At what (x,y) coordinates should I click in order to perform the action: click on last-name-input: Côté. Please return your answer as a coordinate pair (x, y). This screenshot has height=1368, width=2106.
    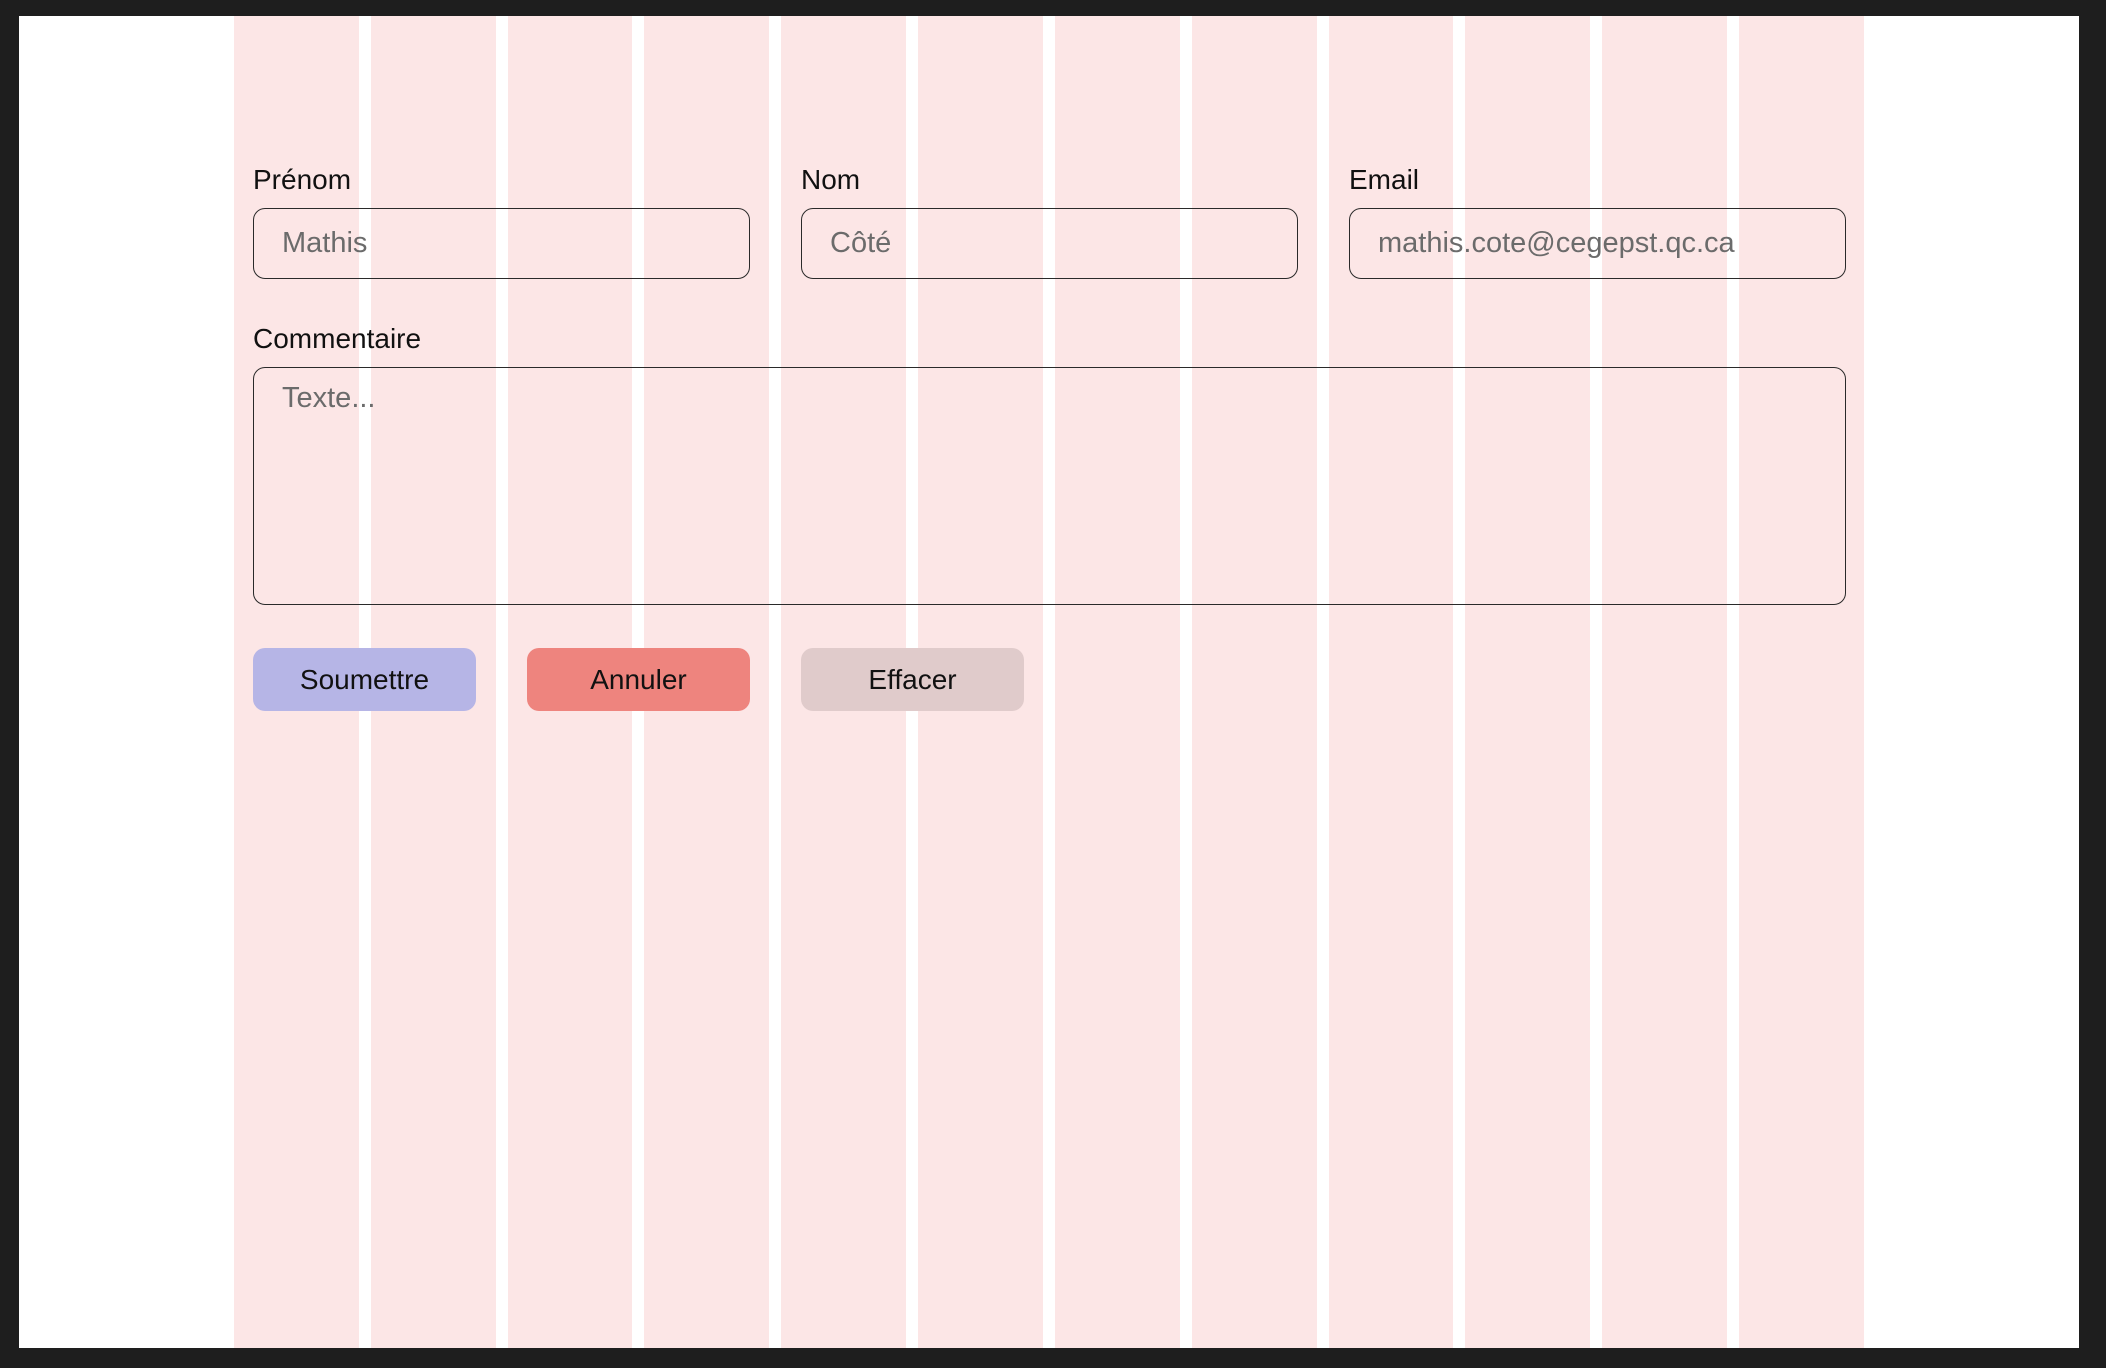
    Looking at the image, I should click on (1049, 243).